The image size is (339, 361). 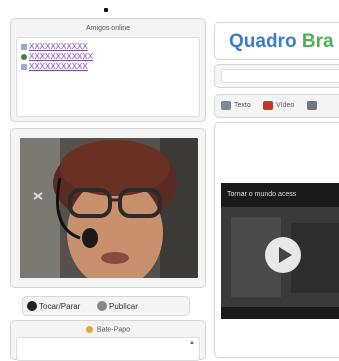 What do you see at coordinates (285, 255) in the screenshot?
I see `play-triangle-icon` at bounding box center [285, 255].